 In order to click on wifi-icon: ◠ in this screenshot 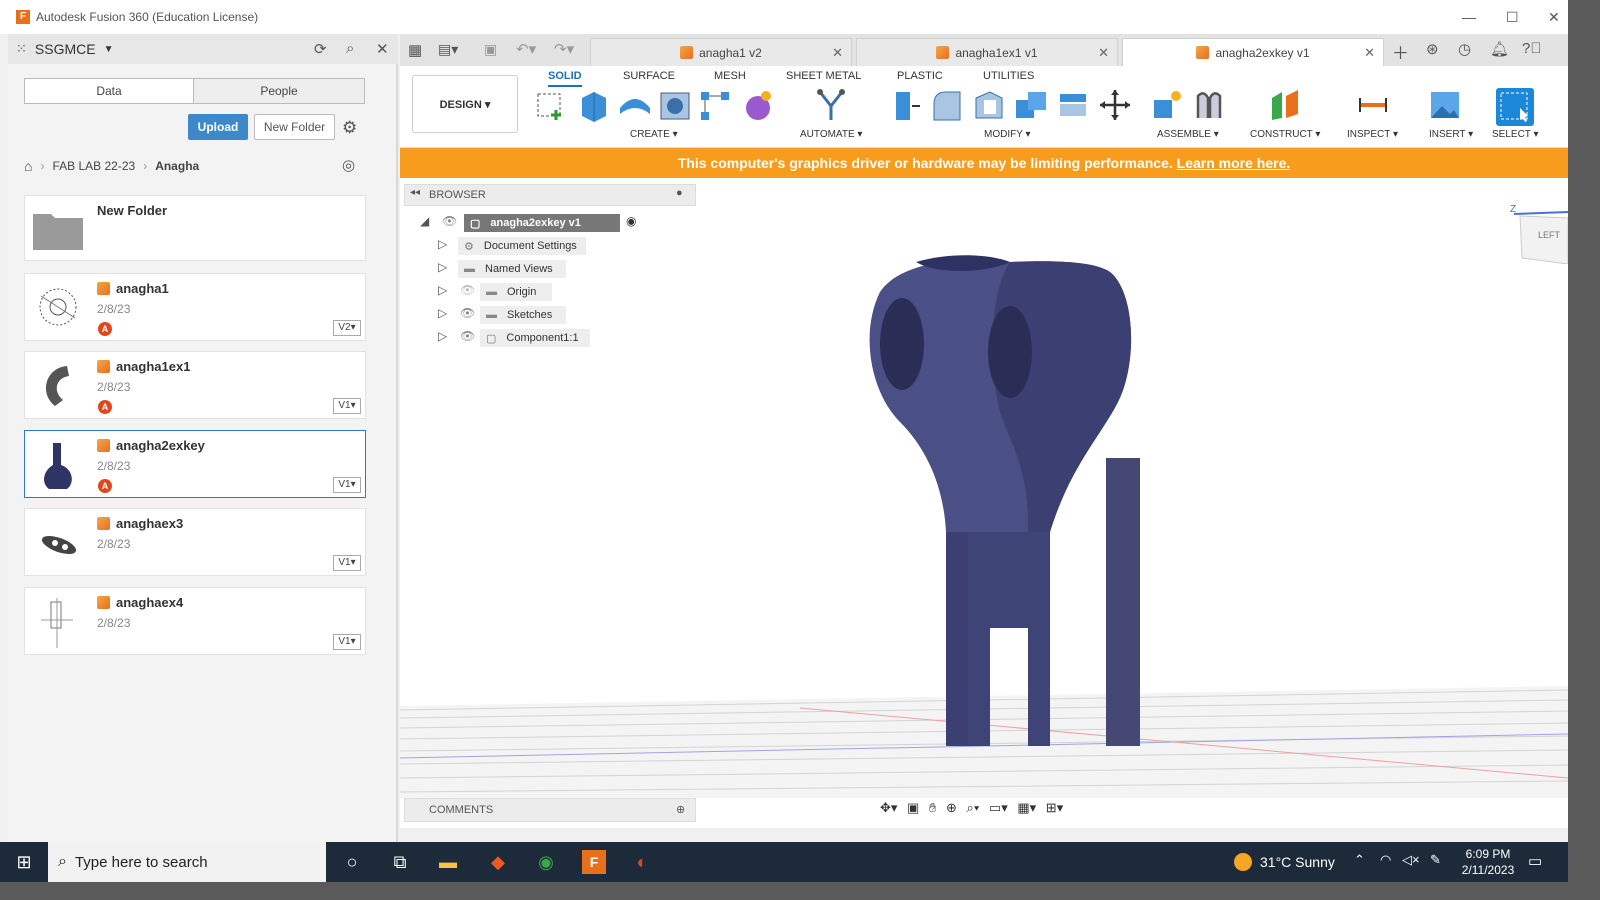, I will do `click(1385, 860)`.